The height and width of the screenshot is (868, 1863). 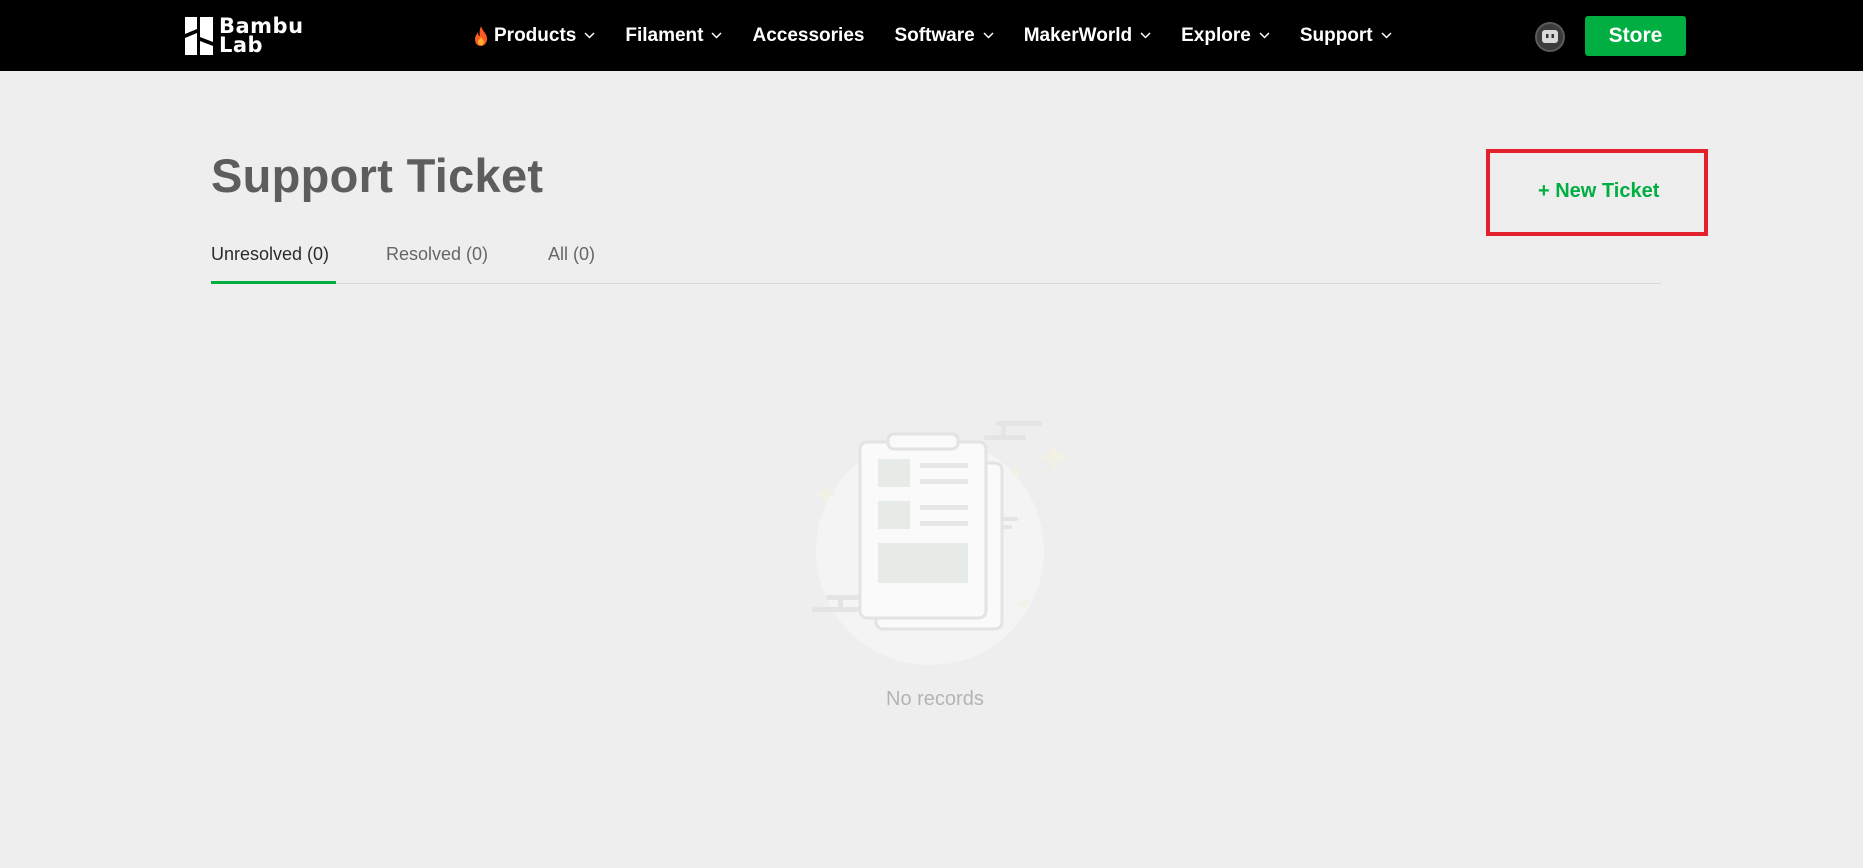 I want to click on bambu-lab-logo: Bambu Lab, so click(x=250, y=36).